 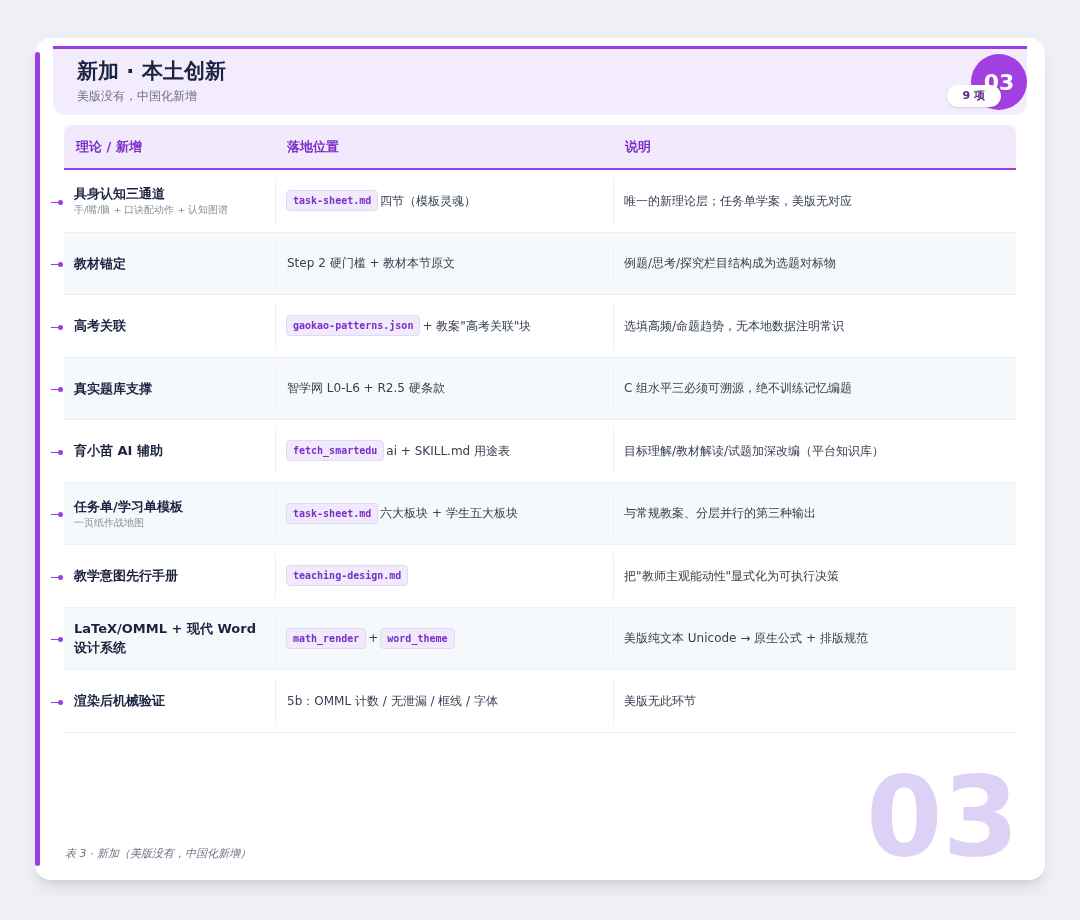 I want to click on row-title: 具身认知三通道, so click(x=120, y=194).